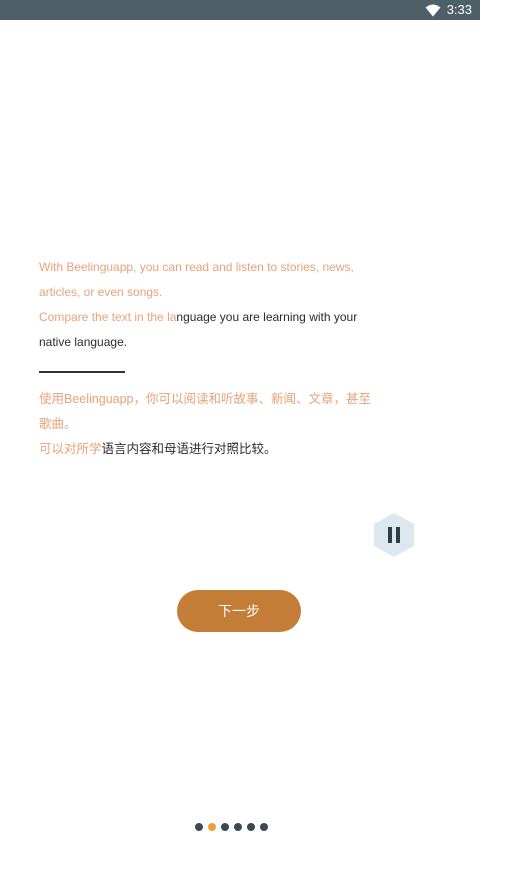  I want to click on intro-en-line-4: native language., so click(83, 342).